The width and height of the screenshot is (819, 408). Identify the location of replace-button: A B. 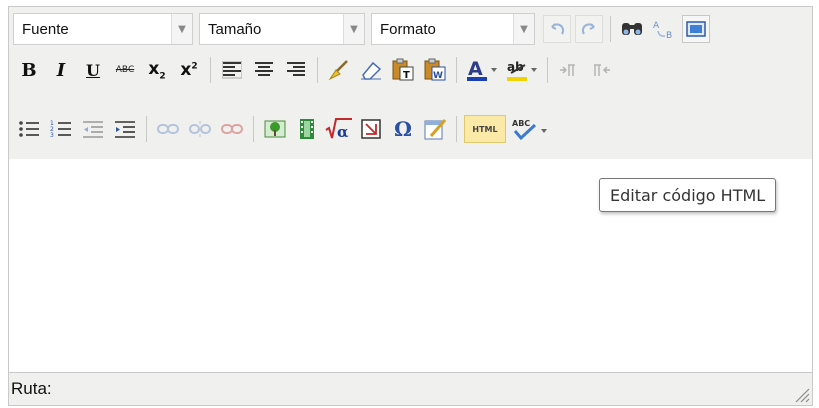
(664, 29).